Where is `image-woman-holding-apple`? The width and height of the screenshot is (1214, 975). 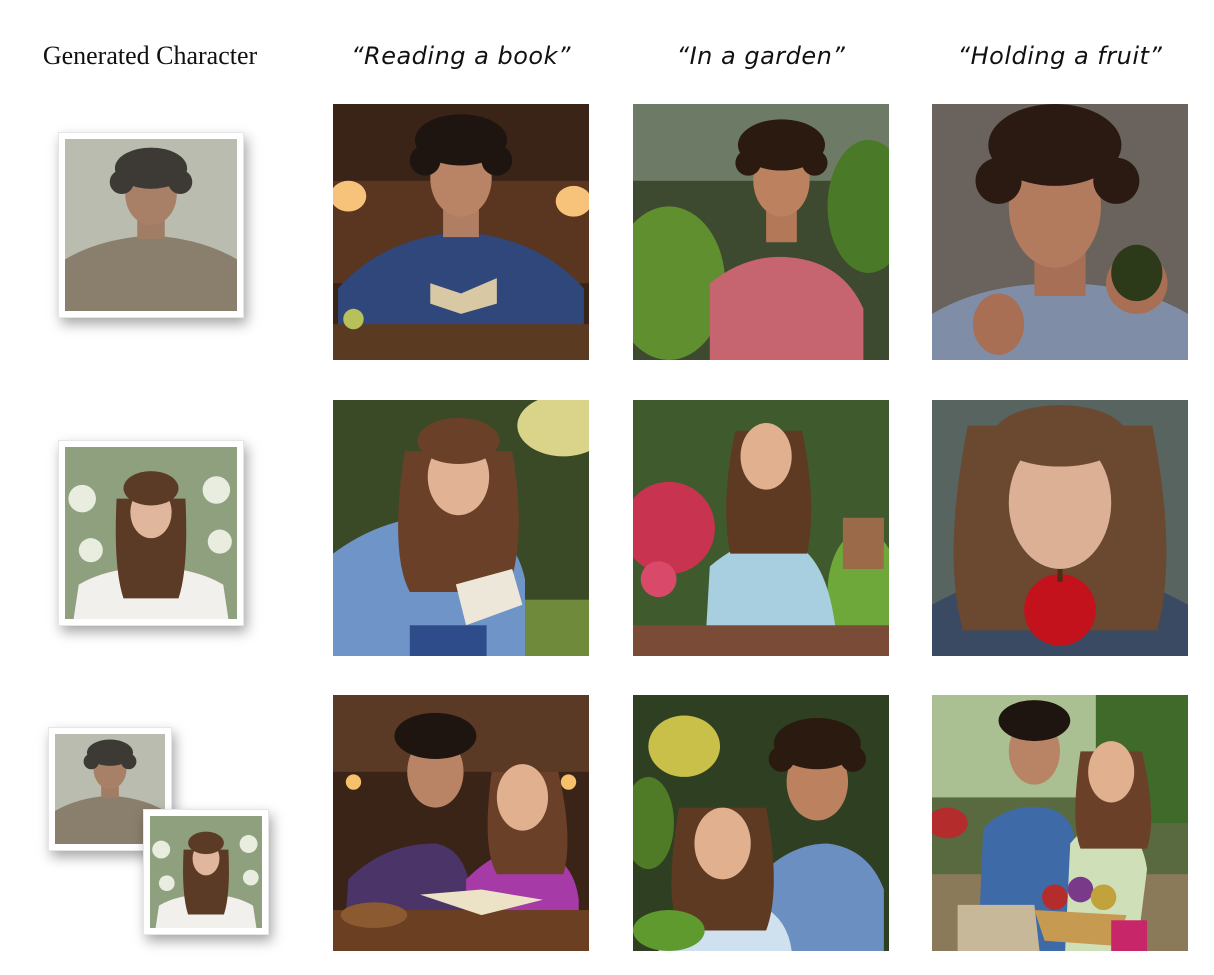
image-woman-holding-apple is located at coordinates (1060, 528).